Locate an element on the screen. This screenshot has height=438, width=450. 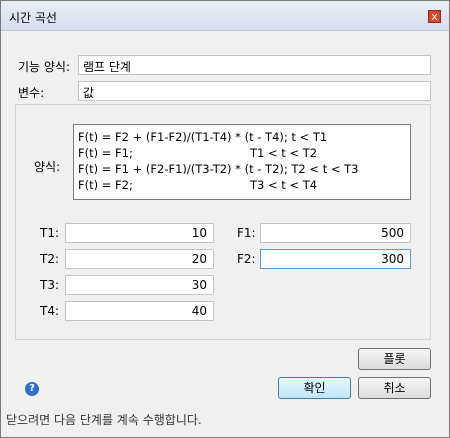
ok-button: 확인 is located at coordinates (314, 388).